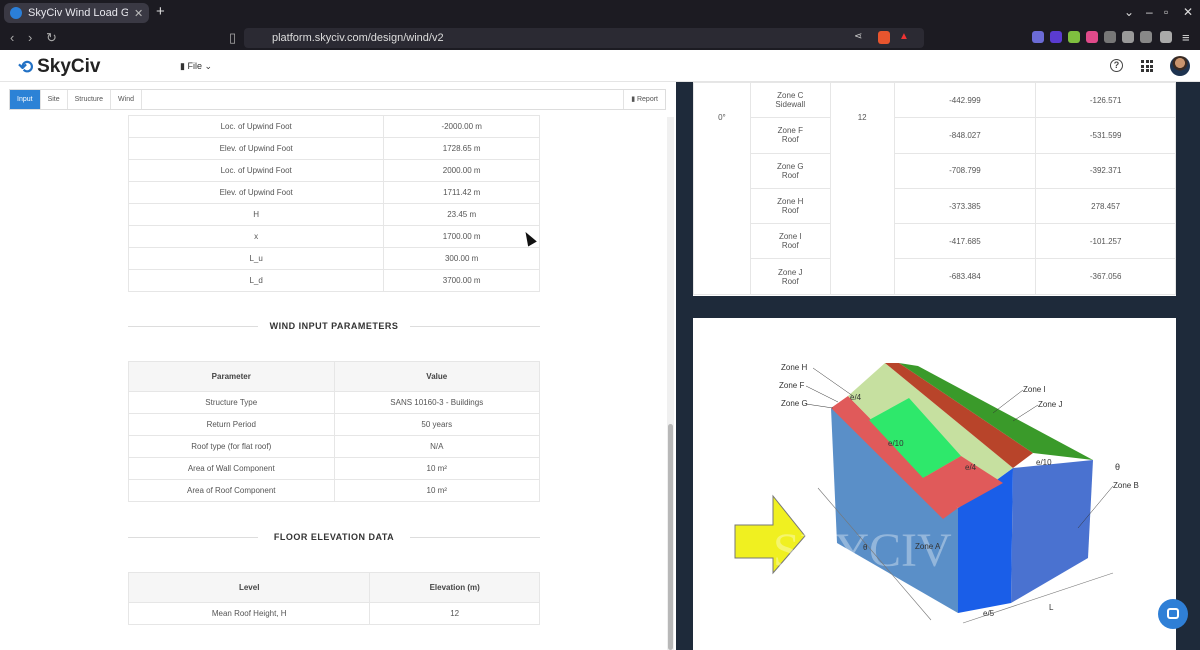 The height and width of the screenshot is (650, 1200). Describe the element at coordinates (333, 214) in the screenshot. I see `table-row: H 23.45 m` at that location.